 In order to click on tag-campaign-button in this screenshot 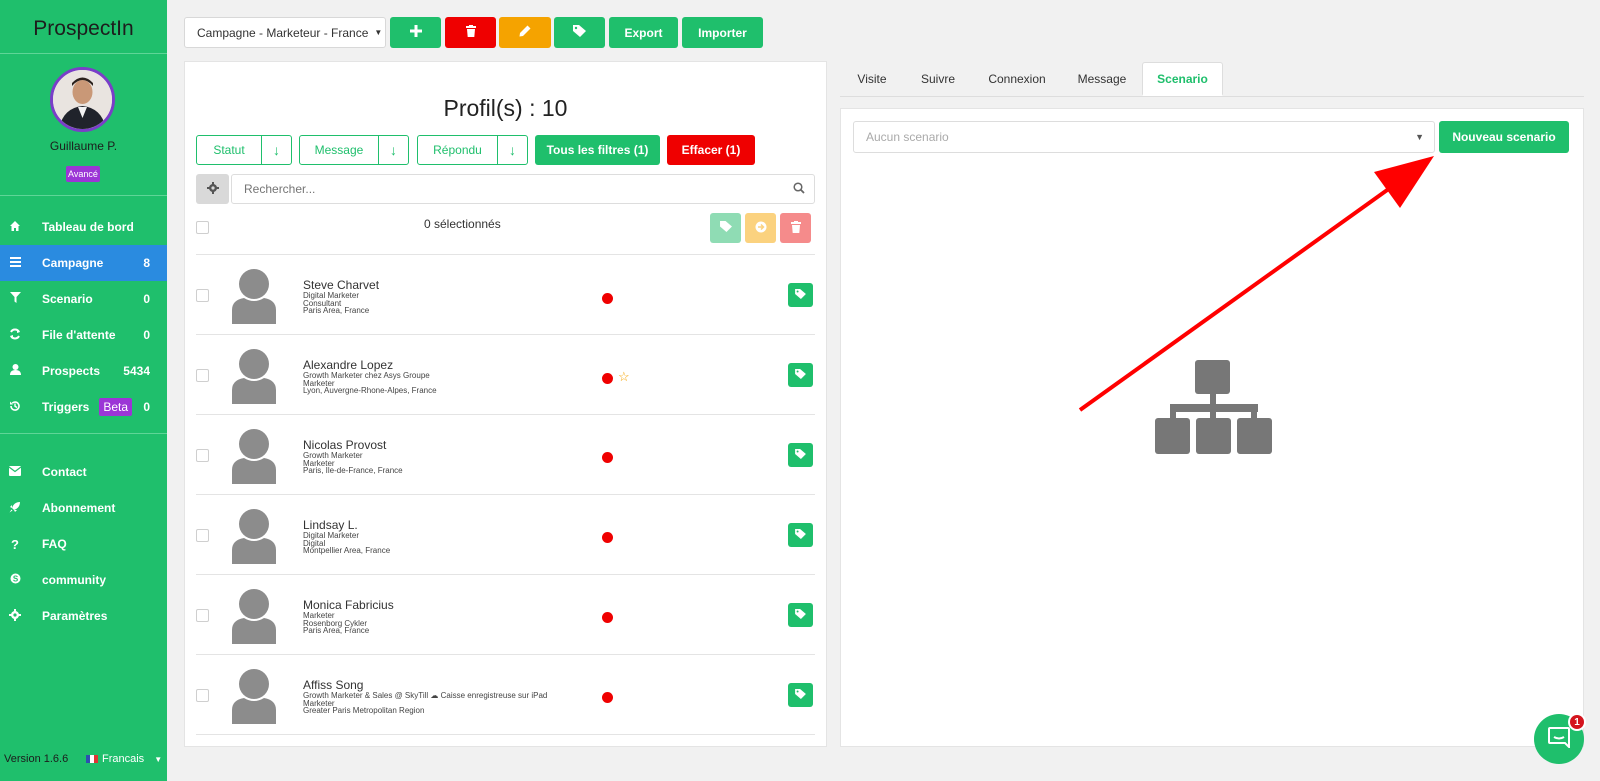, I will do `click(579, 32)`.